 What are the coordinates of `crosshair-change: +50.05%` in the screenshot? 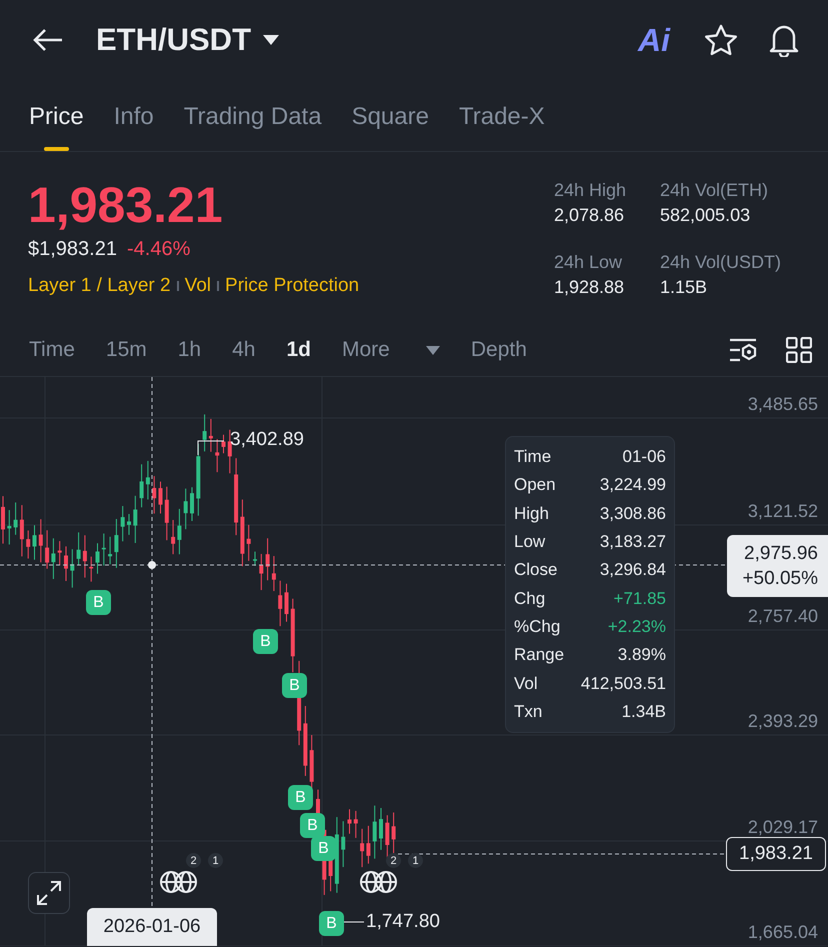 It's located at (780, 579).